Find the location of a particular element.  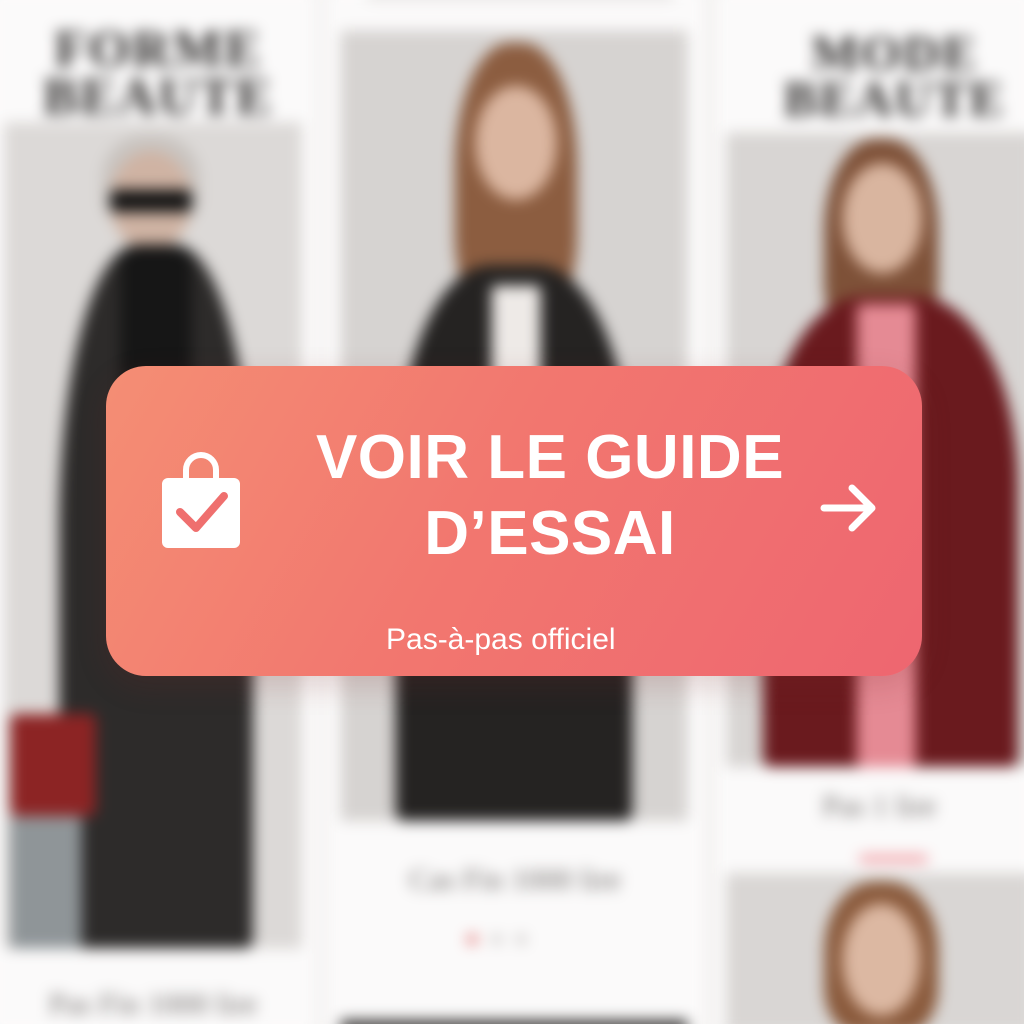

product-caption-left: Pas Fin 1000 lire is located at coordinates (153, 1004).